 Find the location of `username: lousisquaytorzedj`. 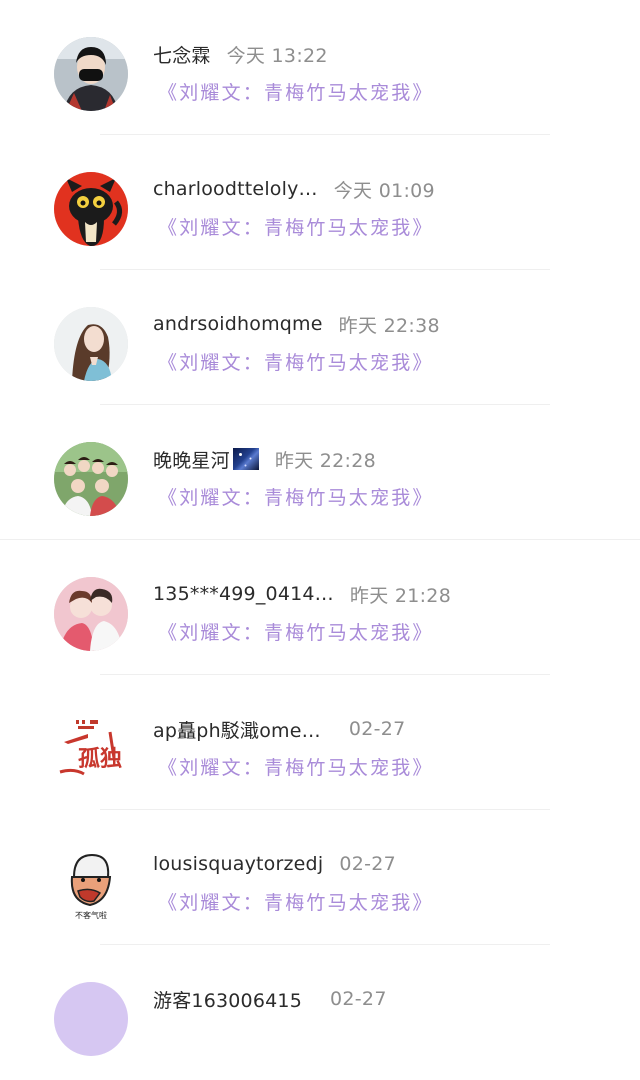

username: lousisquaytorzedj is located at coordinates (238, 864).